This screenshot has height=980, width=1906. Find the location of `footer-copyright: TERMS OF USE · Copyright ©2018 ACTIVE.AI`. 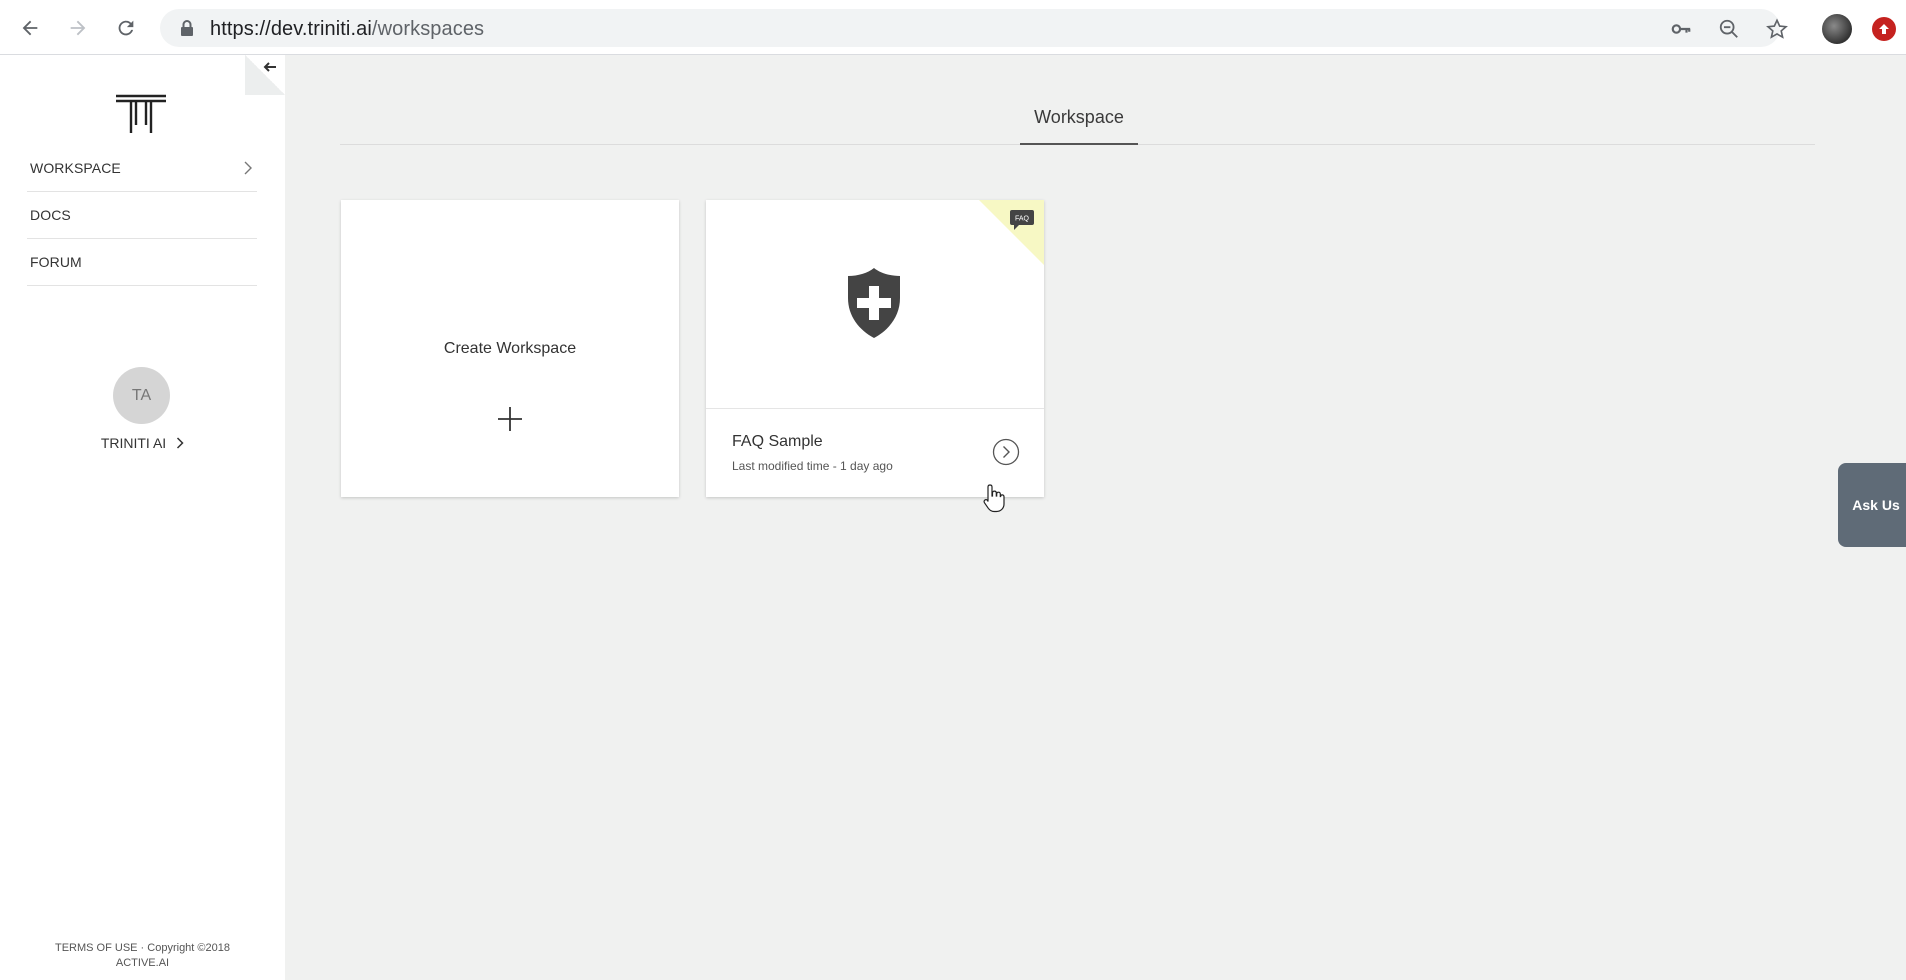

footer-copyright: TERMS OF USE · Copyright ©2018 ACTIVE.AI is located at coordinates (142, 955).